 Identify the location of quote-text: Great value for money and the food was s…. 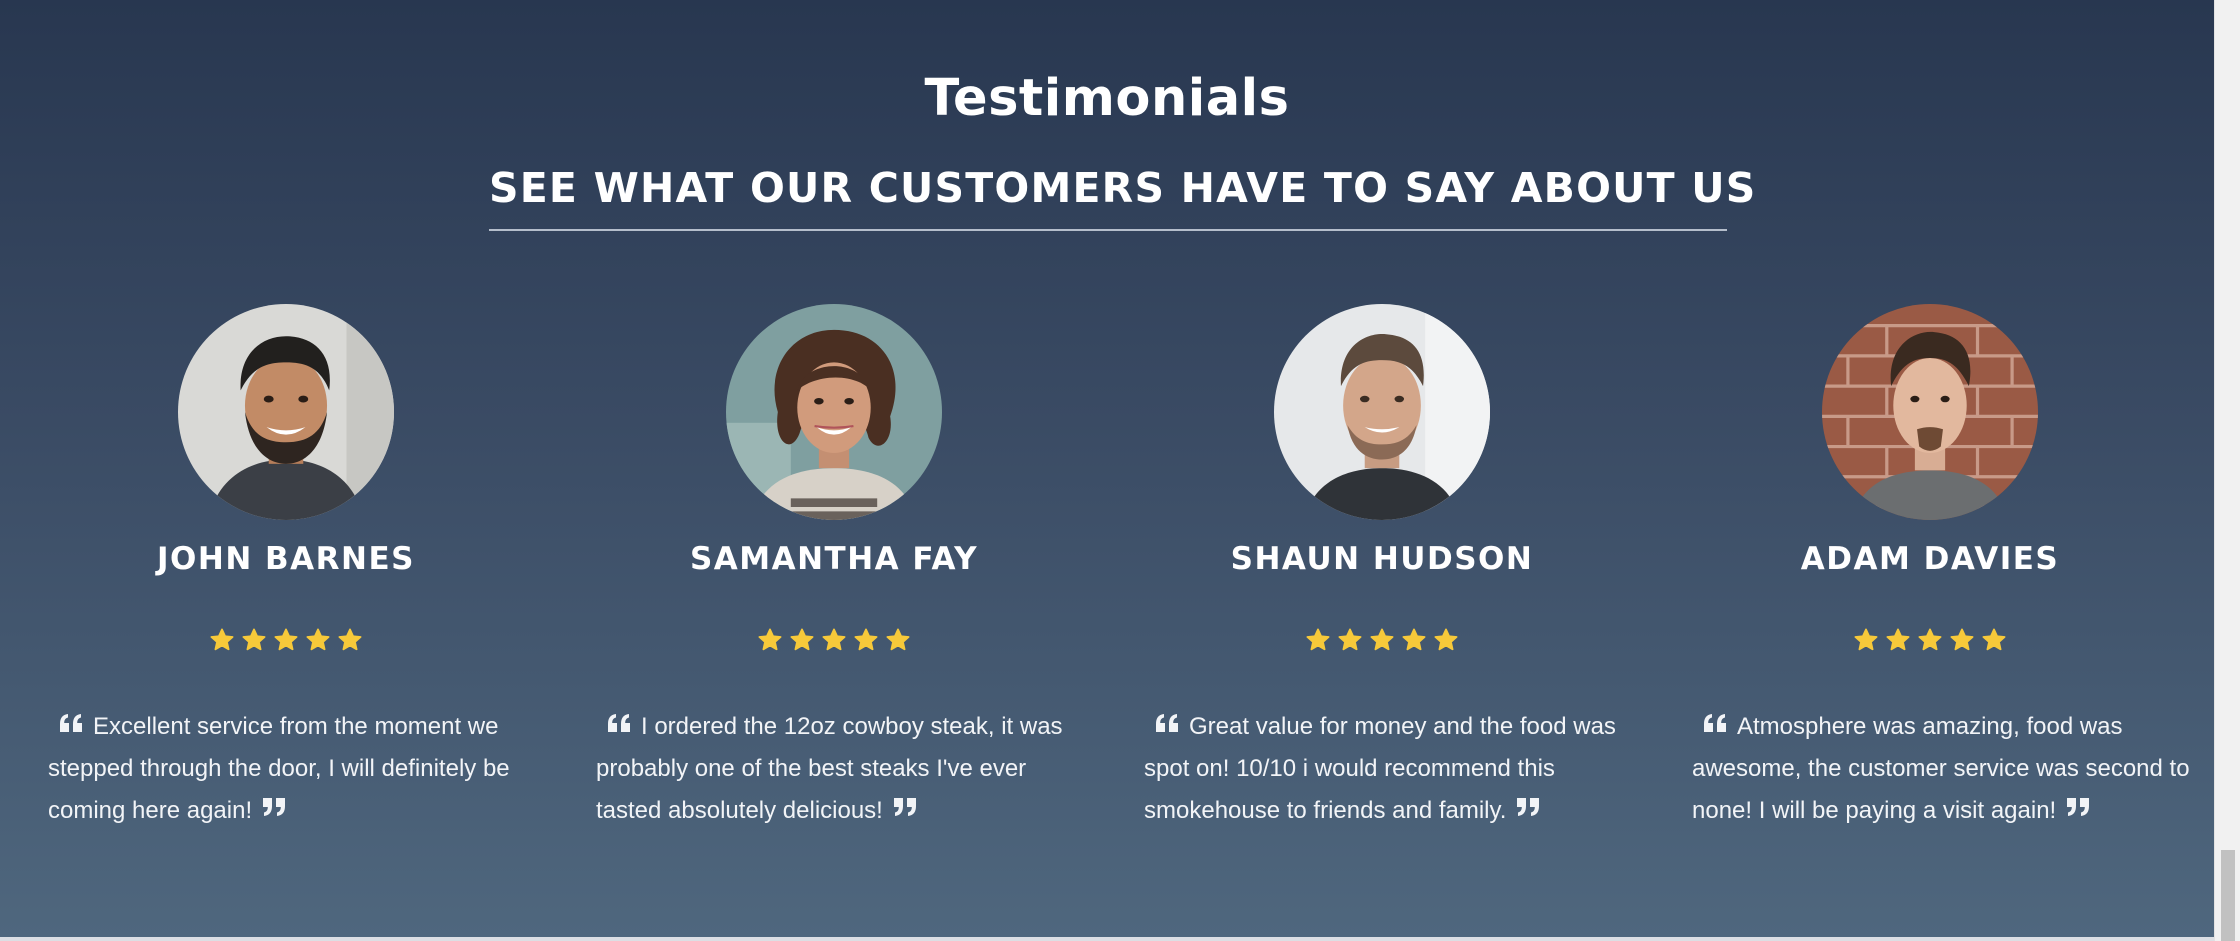
(1380, 768).